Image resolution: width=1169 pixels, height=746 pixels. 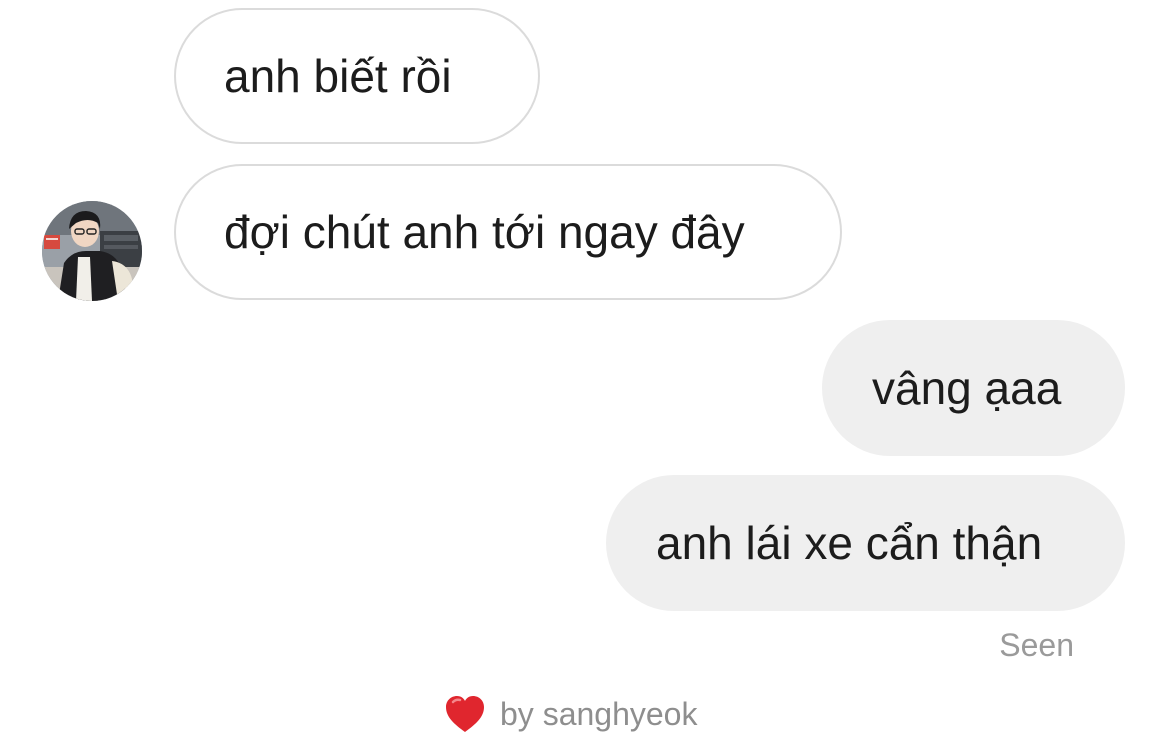 What do you see at coordinates (599, 713) in the screenshot?
I see `reaction-label: by sanghyeok` at bounding box center [599, 713].